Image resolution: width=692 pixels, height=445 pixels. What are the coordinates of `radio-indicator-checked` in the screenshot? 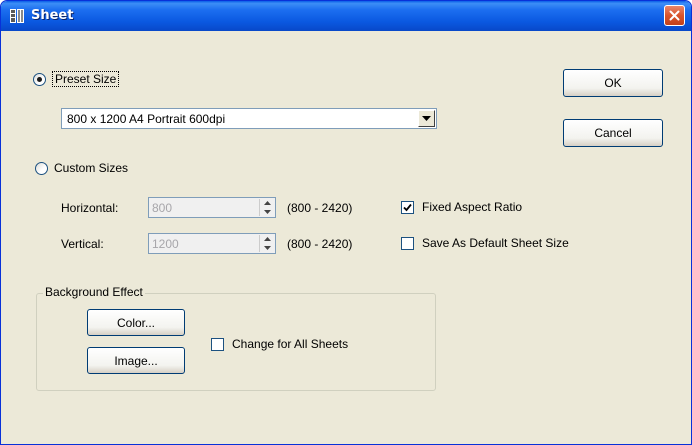 It's located at (39, 79).